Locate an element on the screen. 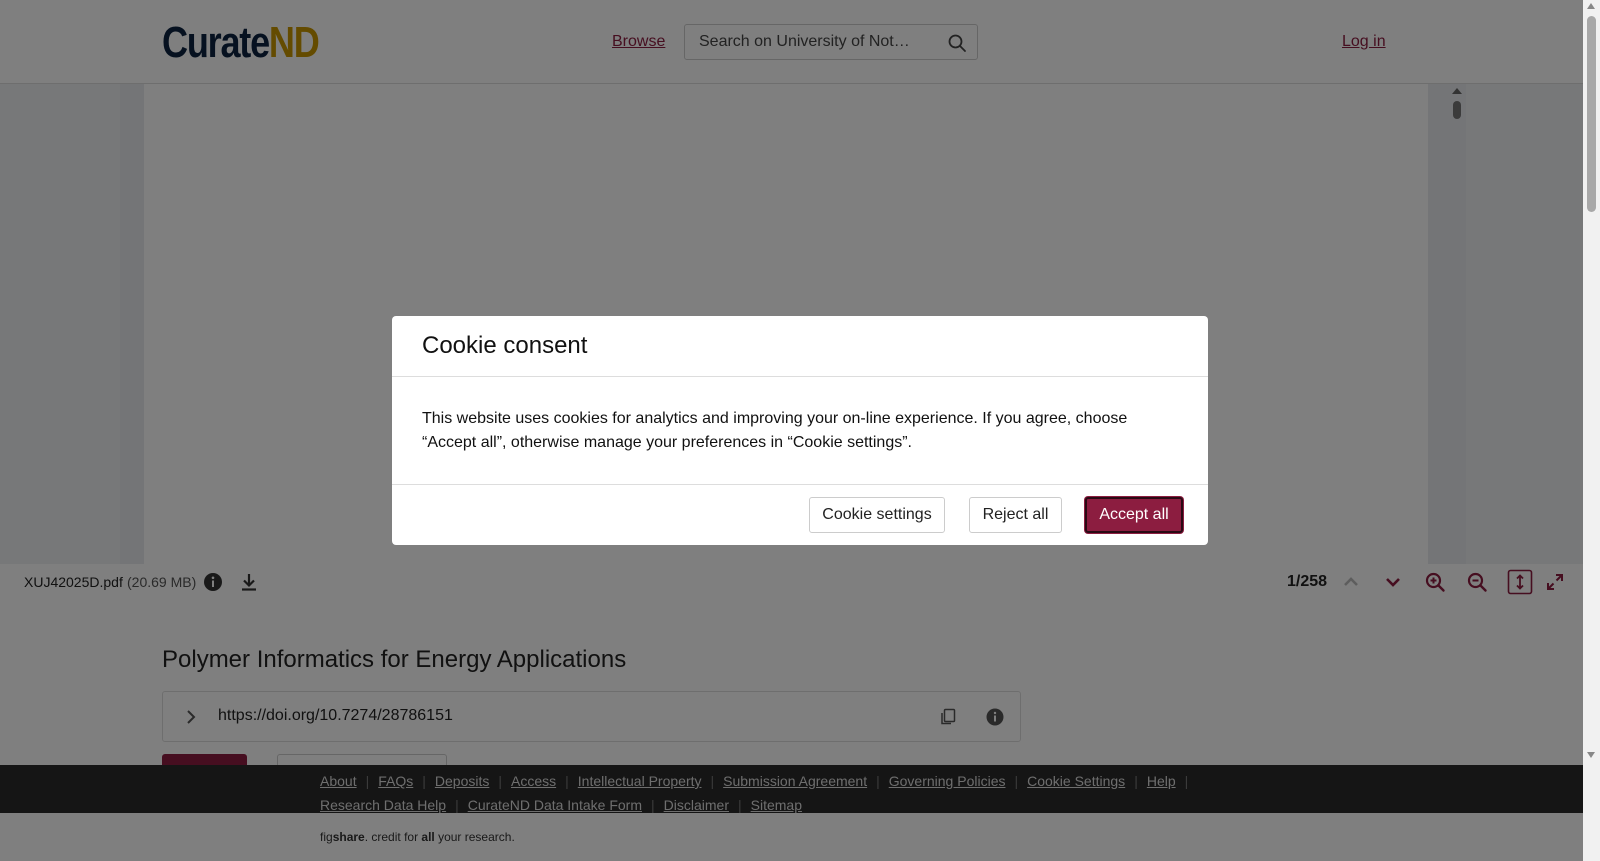 Image resolution: width=1600 pixels, height=861 pixels. cookie-settings-button: Cookie settings is located at coordinates (877, 515).